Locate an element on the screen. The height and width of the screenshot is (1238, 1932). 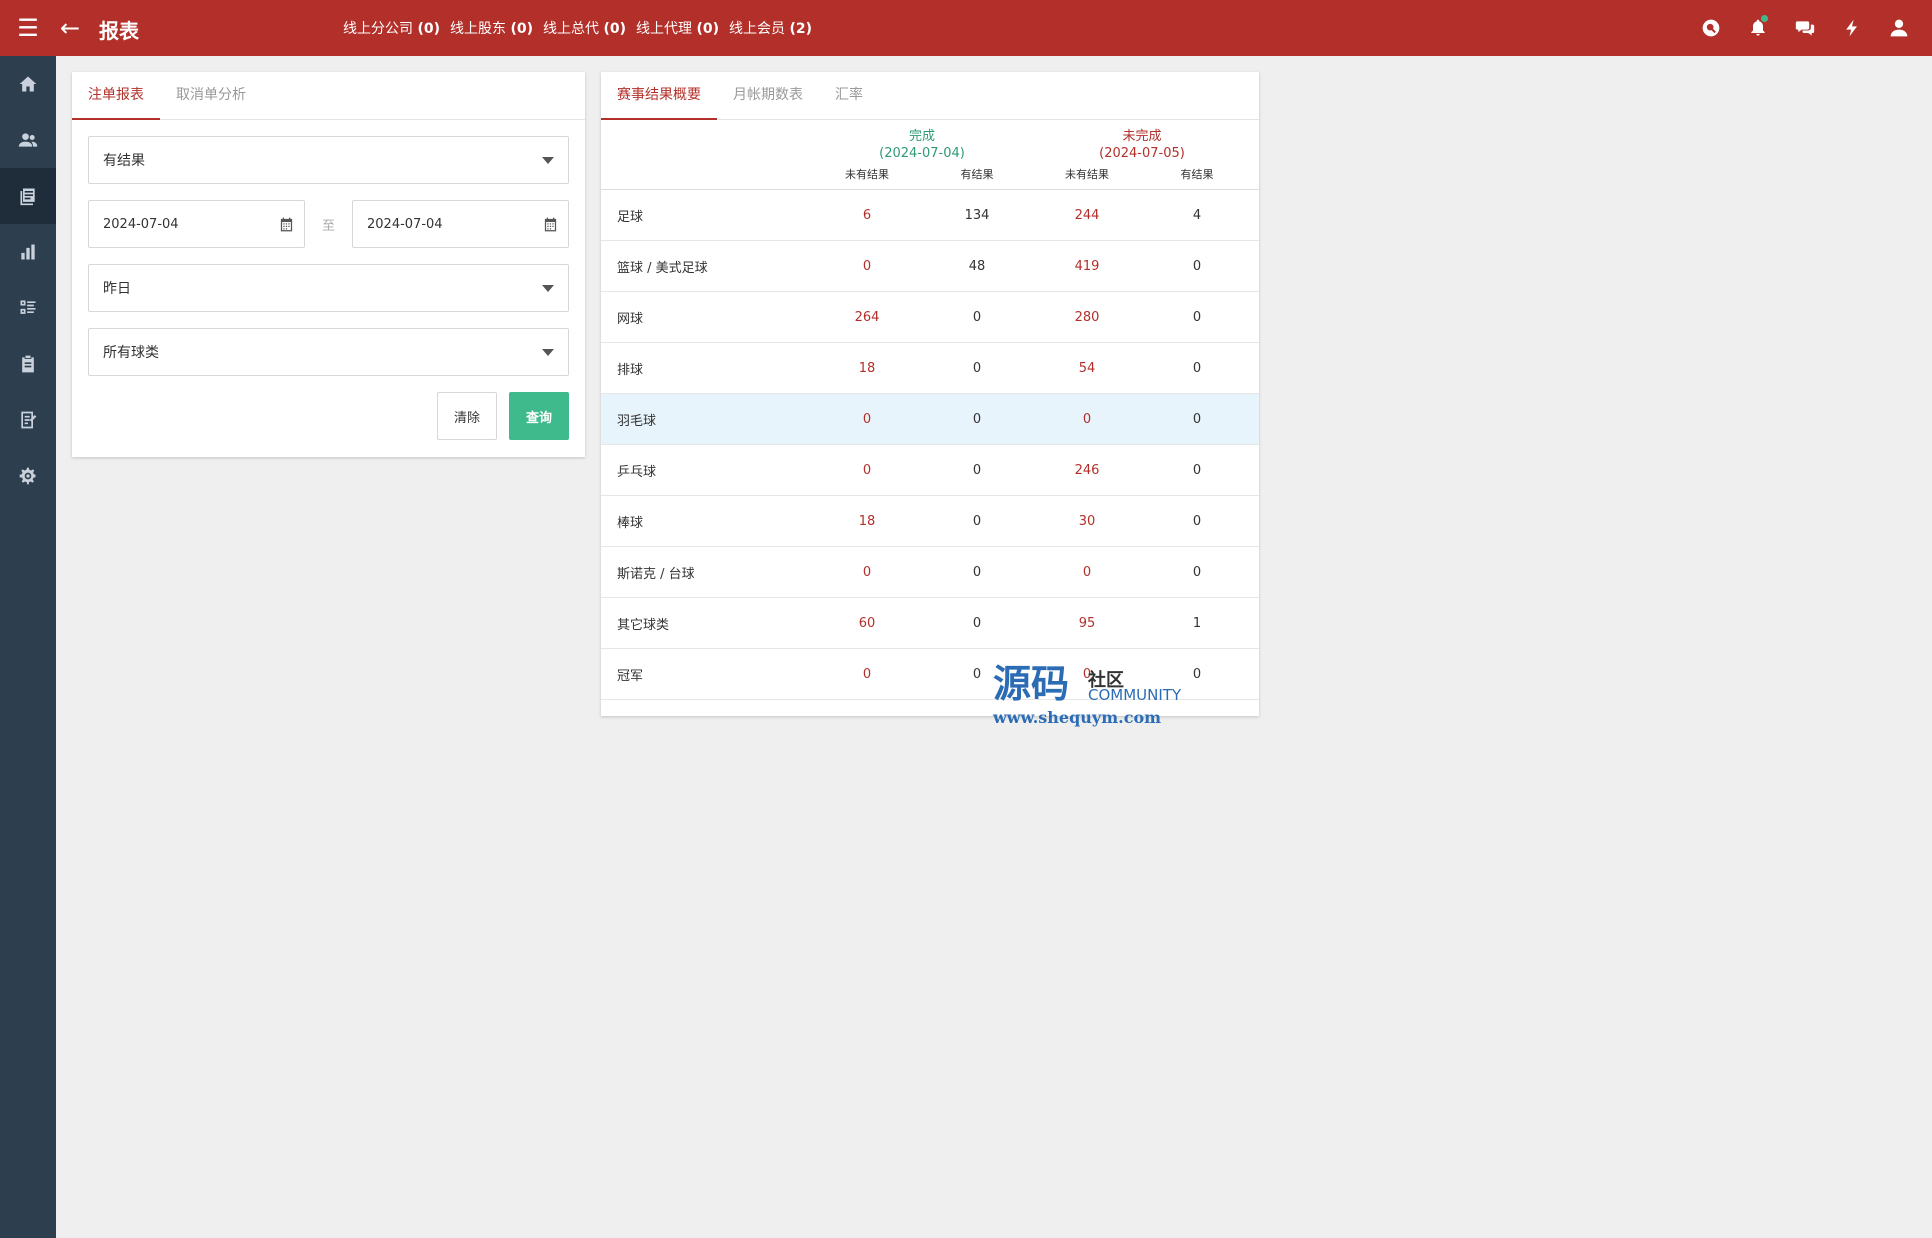
sidebar-item-statistics is located at coordinates (28, 252).